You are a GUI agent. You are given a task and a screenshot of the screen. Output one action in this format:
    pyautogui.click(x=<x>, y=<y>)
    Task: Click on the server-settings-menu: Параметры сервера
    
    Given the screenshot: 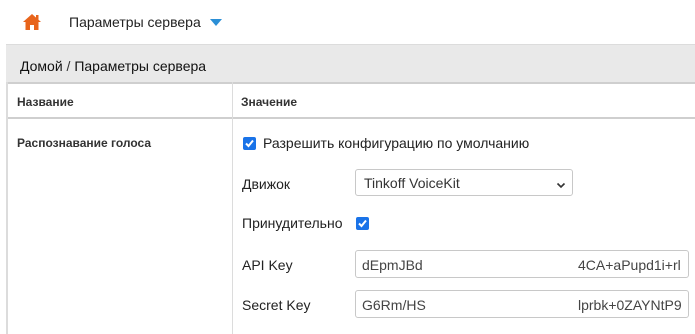 What is the action you would take?
    pyautogui.click(x=145, y=22)
    